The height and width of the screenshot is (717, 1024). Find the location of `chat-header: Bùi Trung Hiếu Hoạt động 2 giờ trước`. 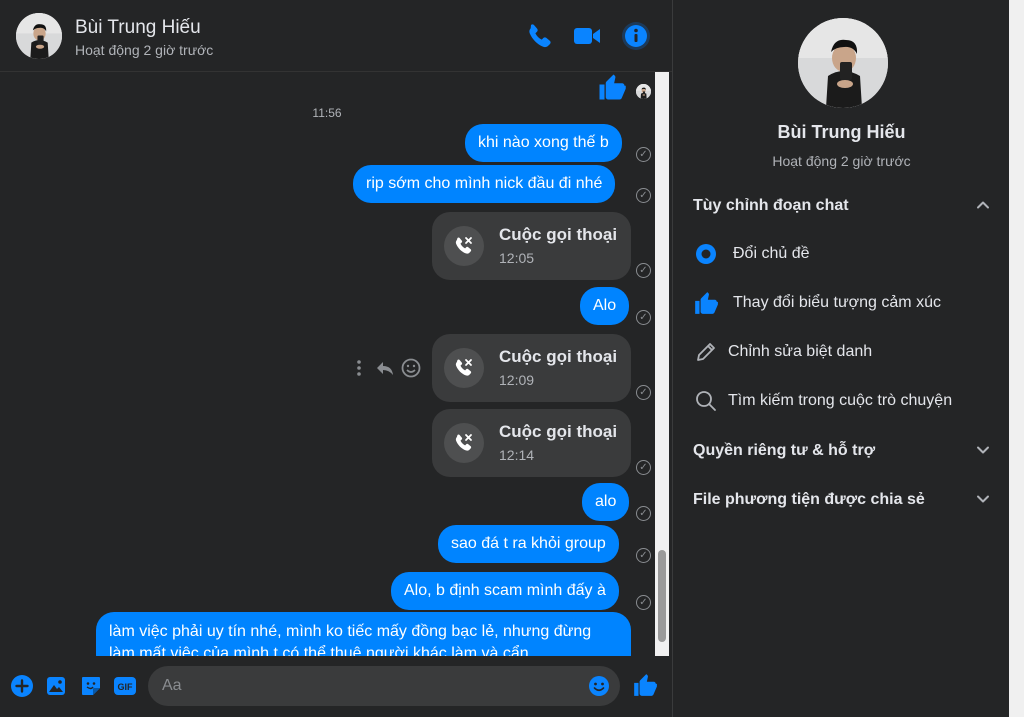

chat-header: Bùi Trung Hiếu Hoạt động 2 giờ trước is located at coordinates (336, 36).